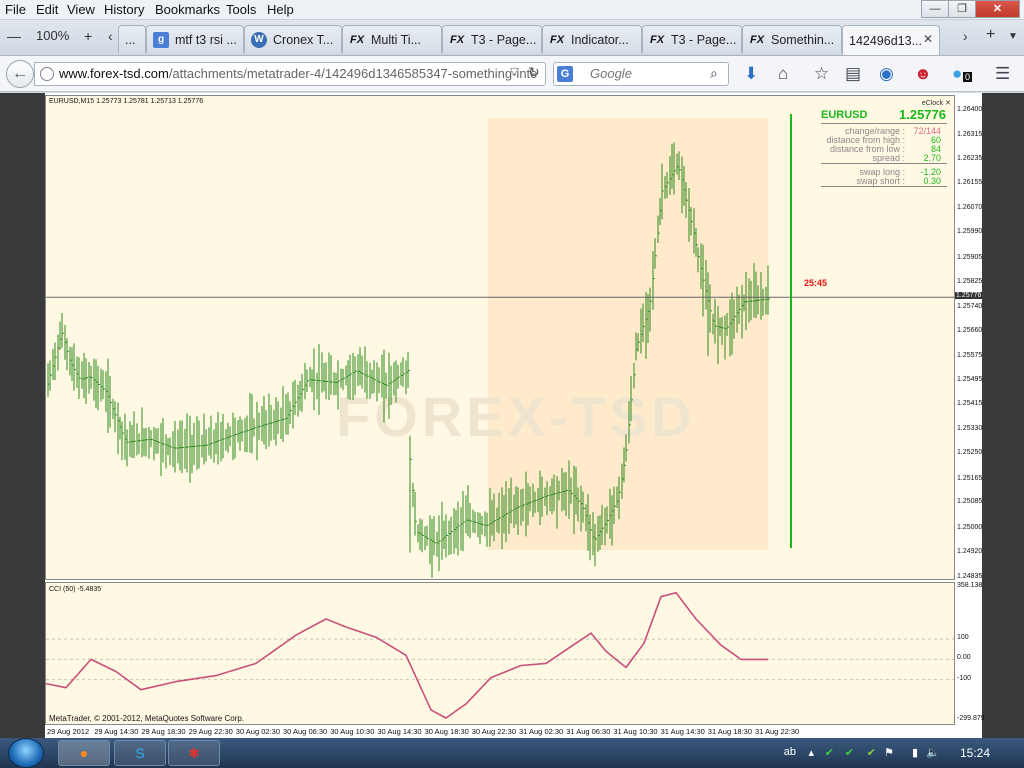 The height and width of the screenshot is (768, 1024). What do you see at coordinates (923, 74) in the screenshot?
I see `addon-face-icon: ☻` at bounding box center [923, 74].